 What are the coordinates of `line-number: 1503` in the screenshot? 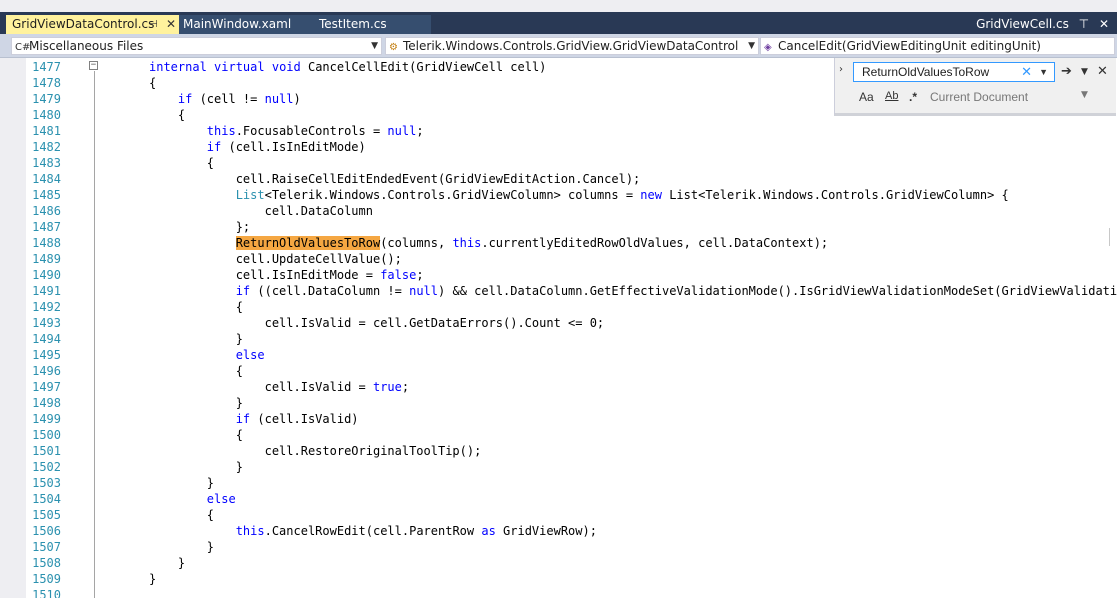 It's located at (46, 483).